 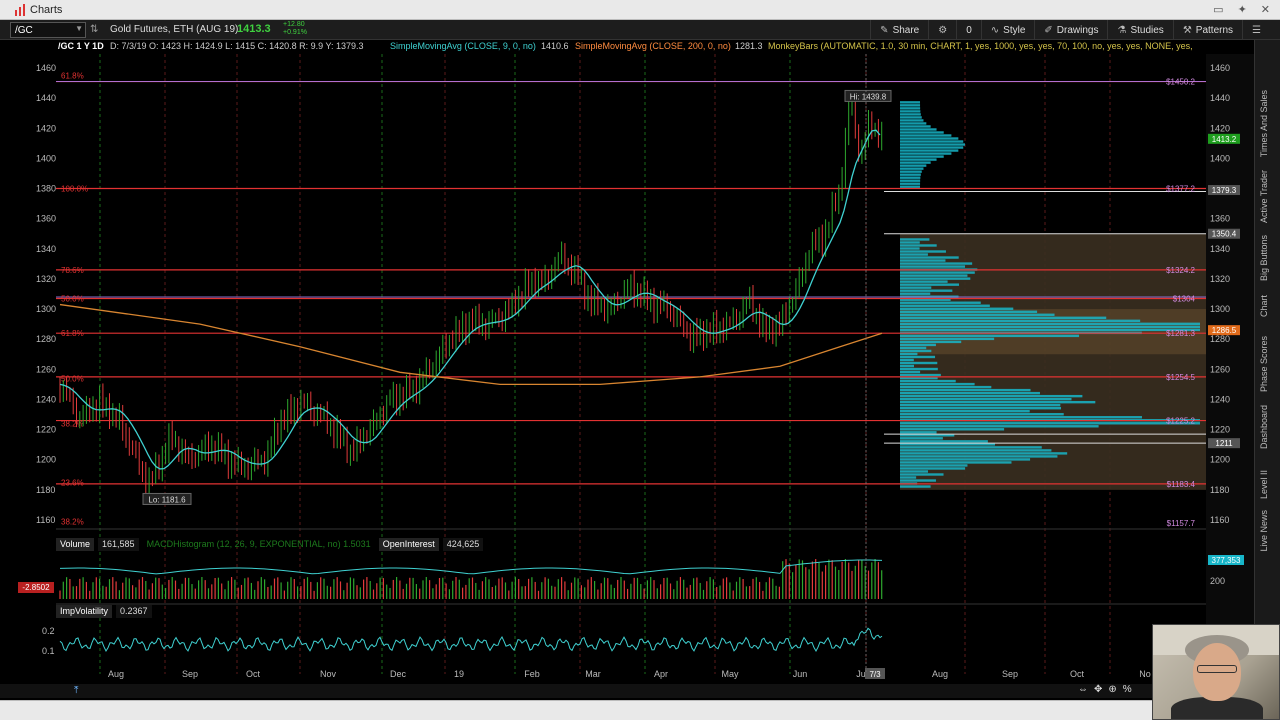 What do you see at coordinates (942, 30) in the screenshot?
I see `settings-button: ⚙` at bounding box center [942, 30].